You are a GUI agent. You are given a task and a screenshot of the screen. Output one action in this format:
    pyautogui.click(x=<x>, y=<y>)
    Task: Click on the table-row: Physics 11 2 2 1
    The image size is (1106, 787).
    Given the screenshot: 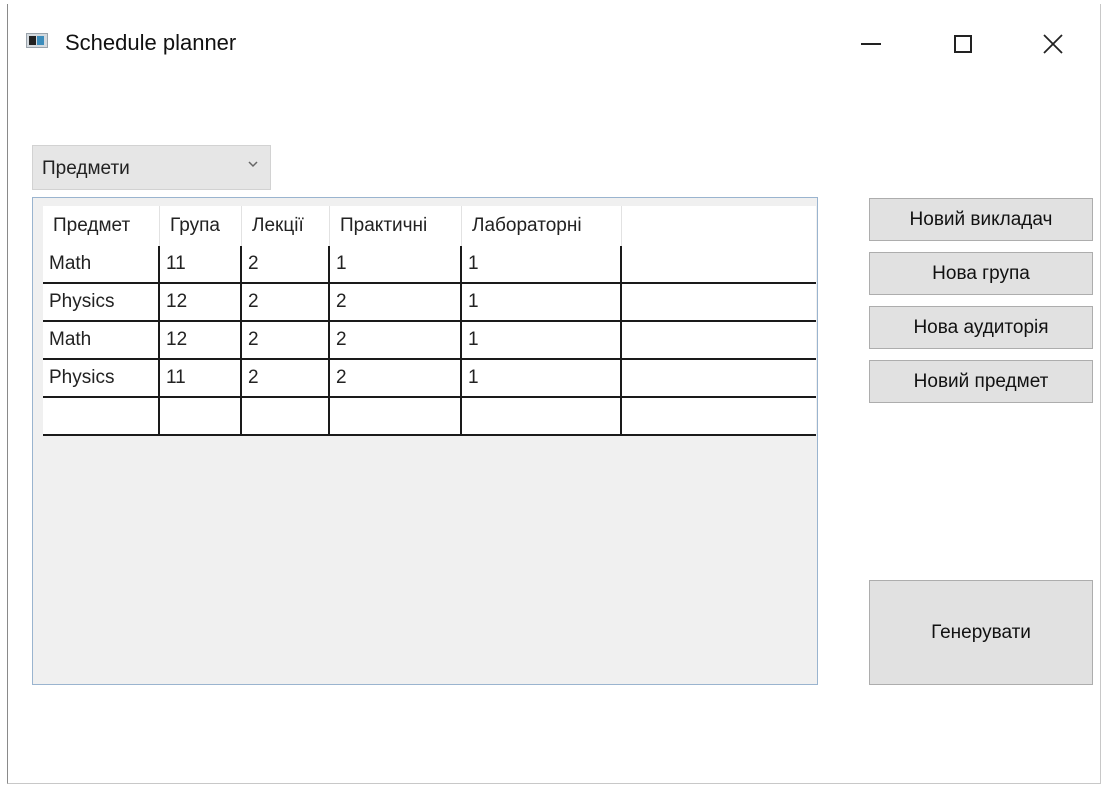 What is the action you would take?
    pyautogui.click(x=429, y=379)
    